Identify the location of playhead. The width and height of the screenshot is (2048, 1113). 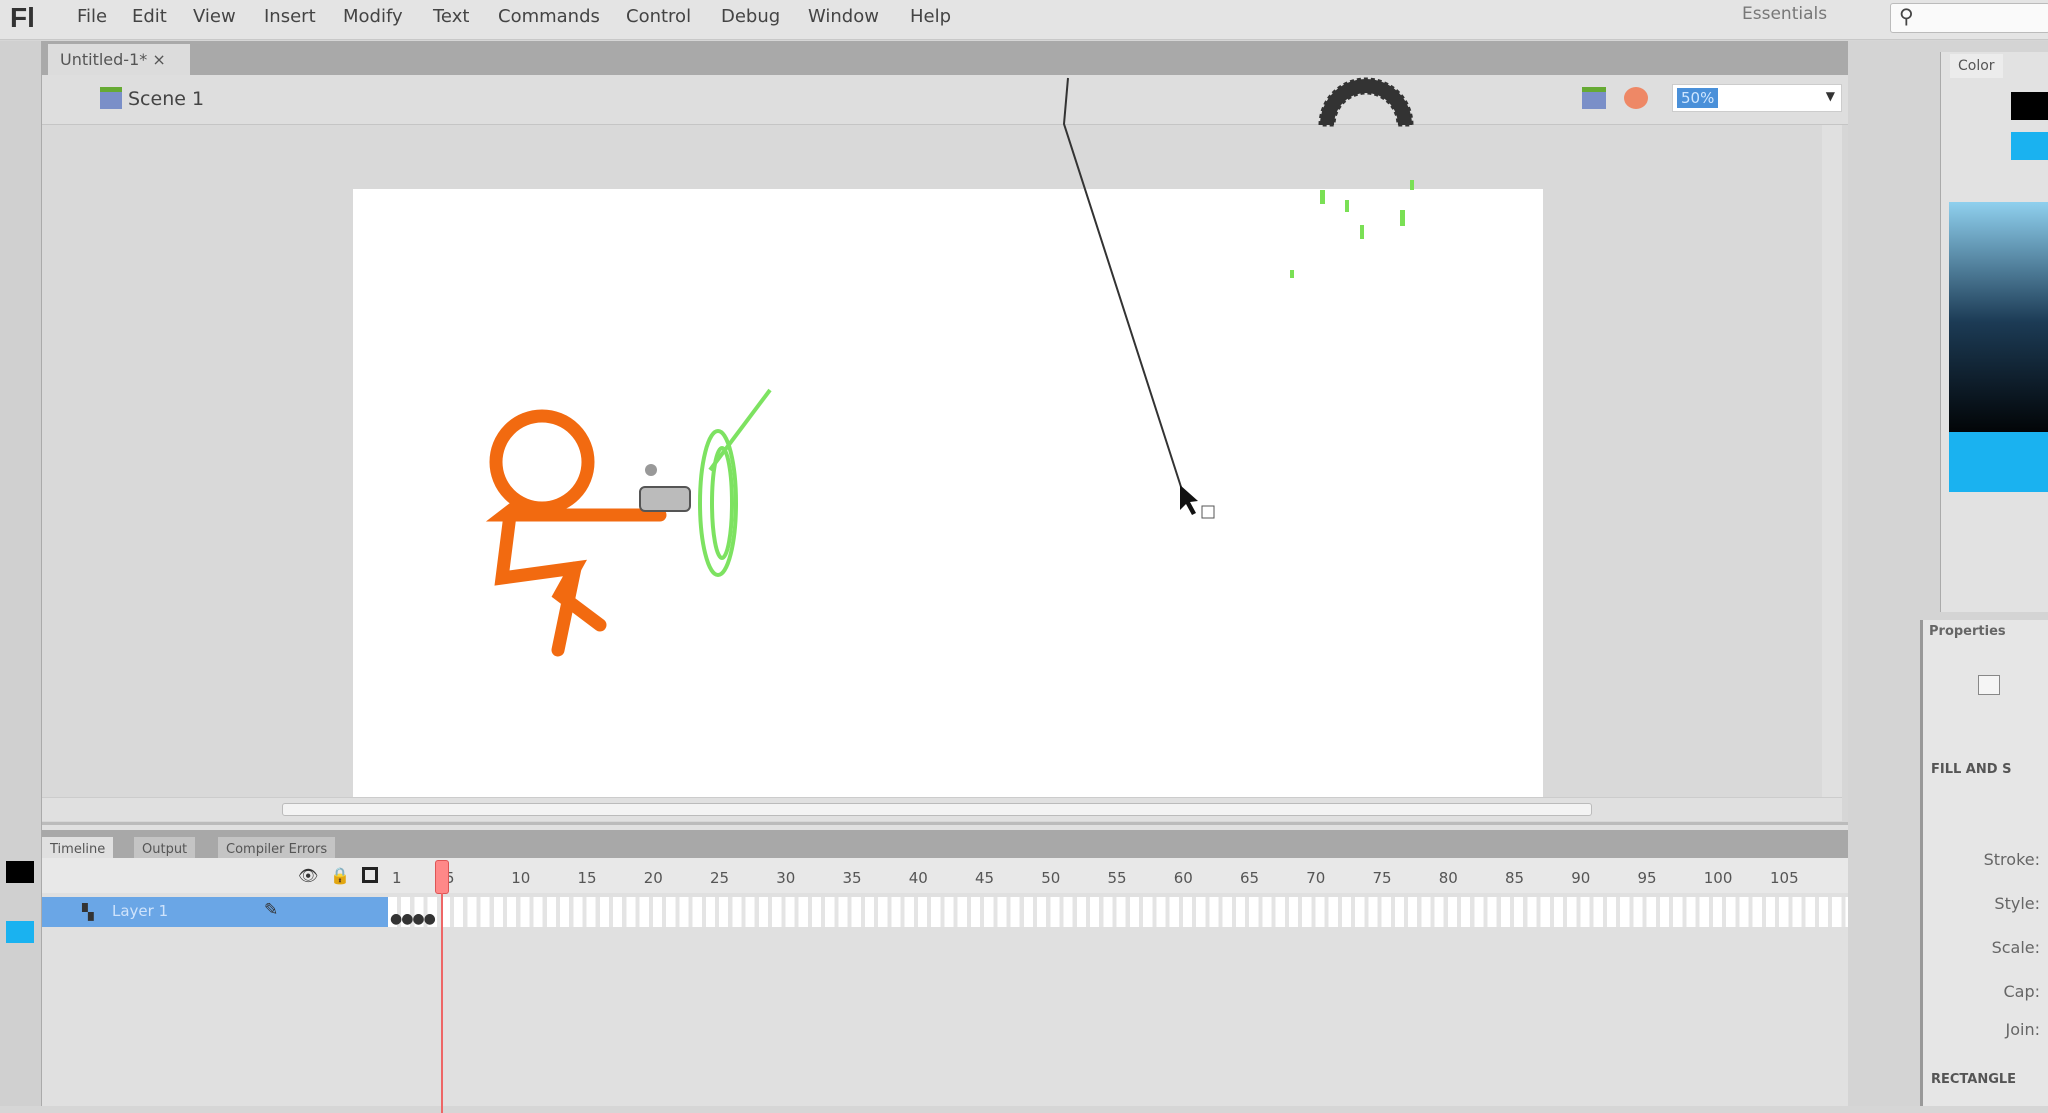
(442, 877).